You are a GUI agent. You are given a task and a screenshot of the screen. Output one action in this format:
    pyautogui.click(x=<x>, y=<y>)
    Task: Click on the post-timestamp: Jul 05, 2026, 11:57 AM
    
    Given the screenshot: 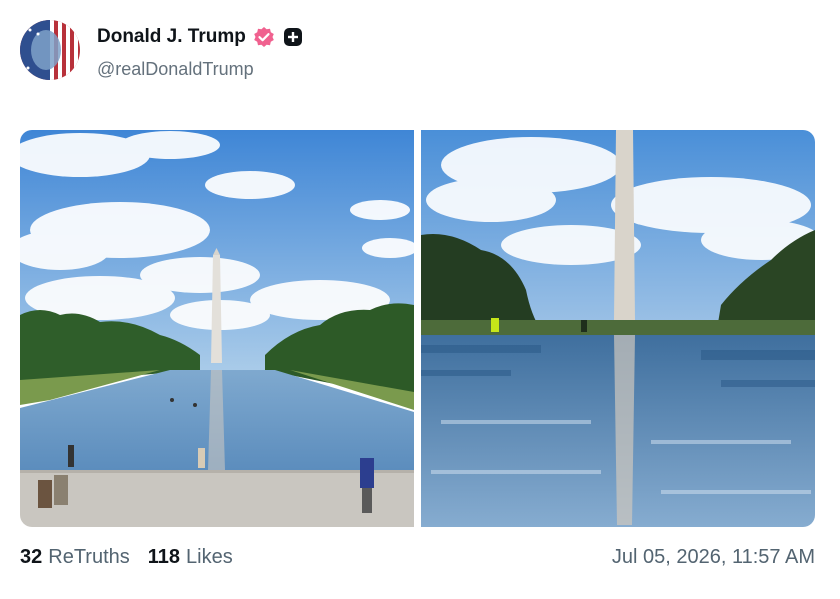 What is the action you would take?
    pyautogui.click(x=713, y=557)
    